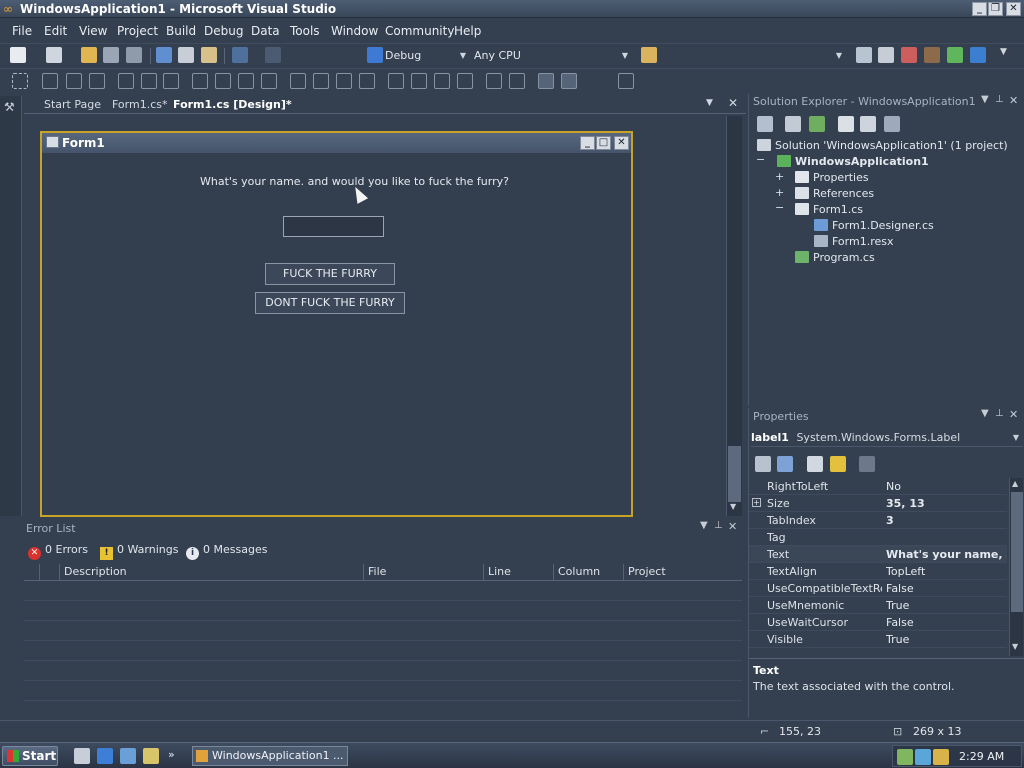 The image size is (1024, 768). What do you see at coordinates (60, 550) in the screenshot?
I see `errors-filter-button: ✕ 0 Errors` at bounding box center [60, 550].